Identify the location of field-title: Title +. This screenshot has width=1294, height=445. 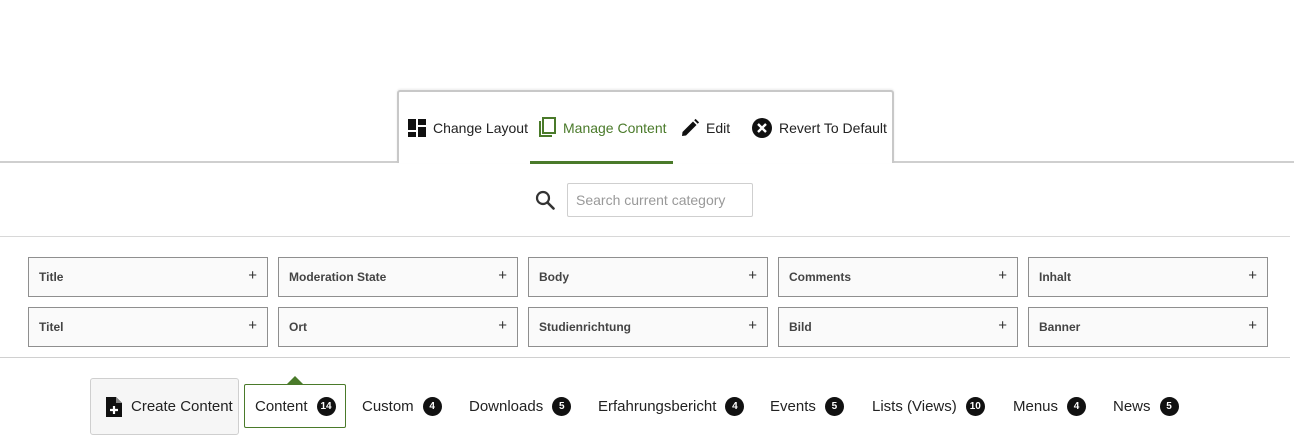
(148, 277).